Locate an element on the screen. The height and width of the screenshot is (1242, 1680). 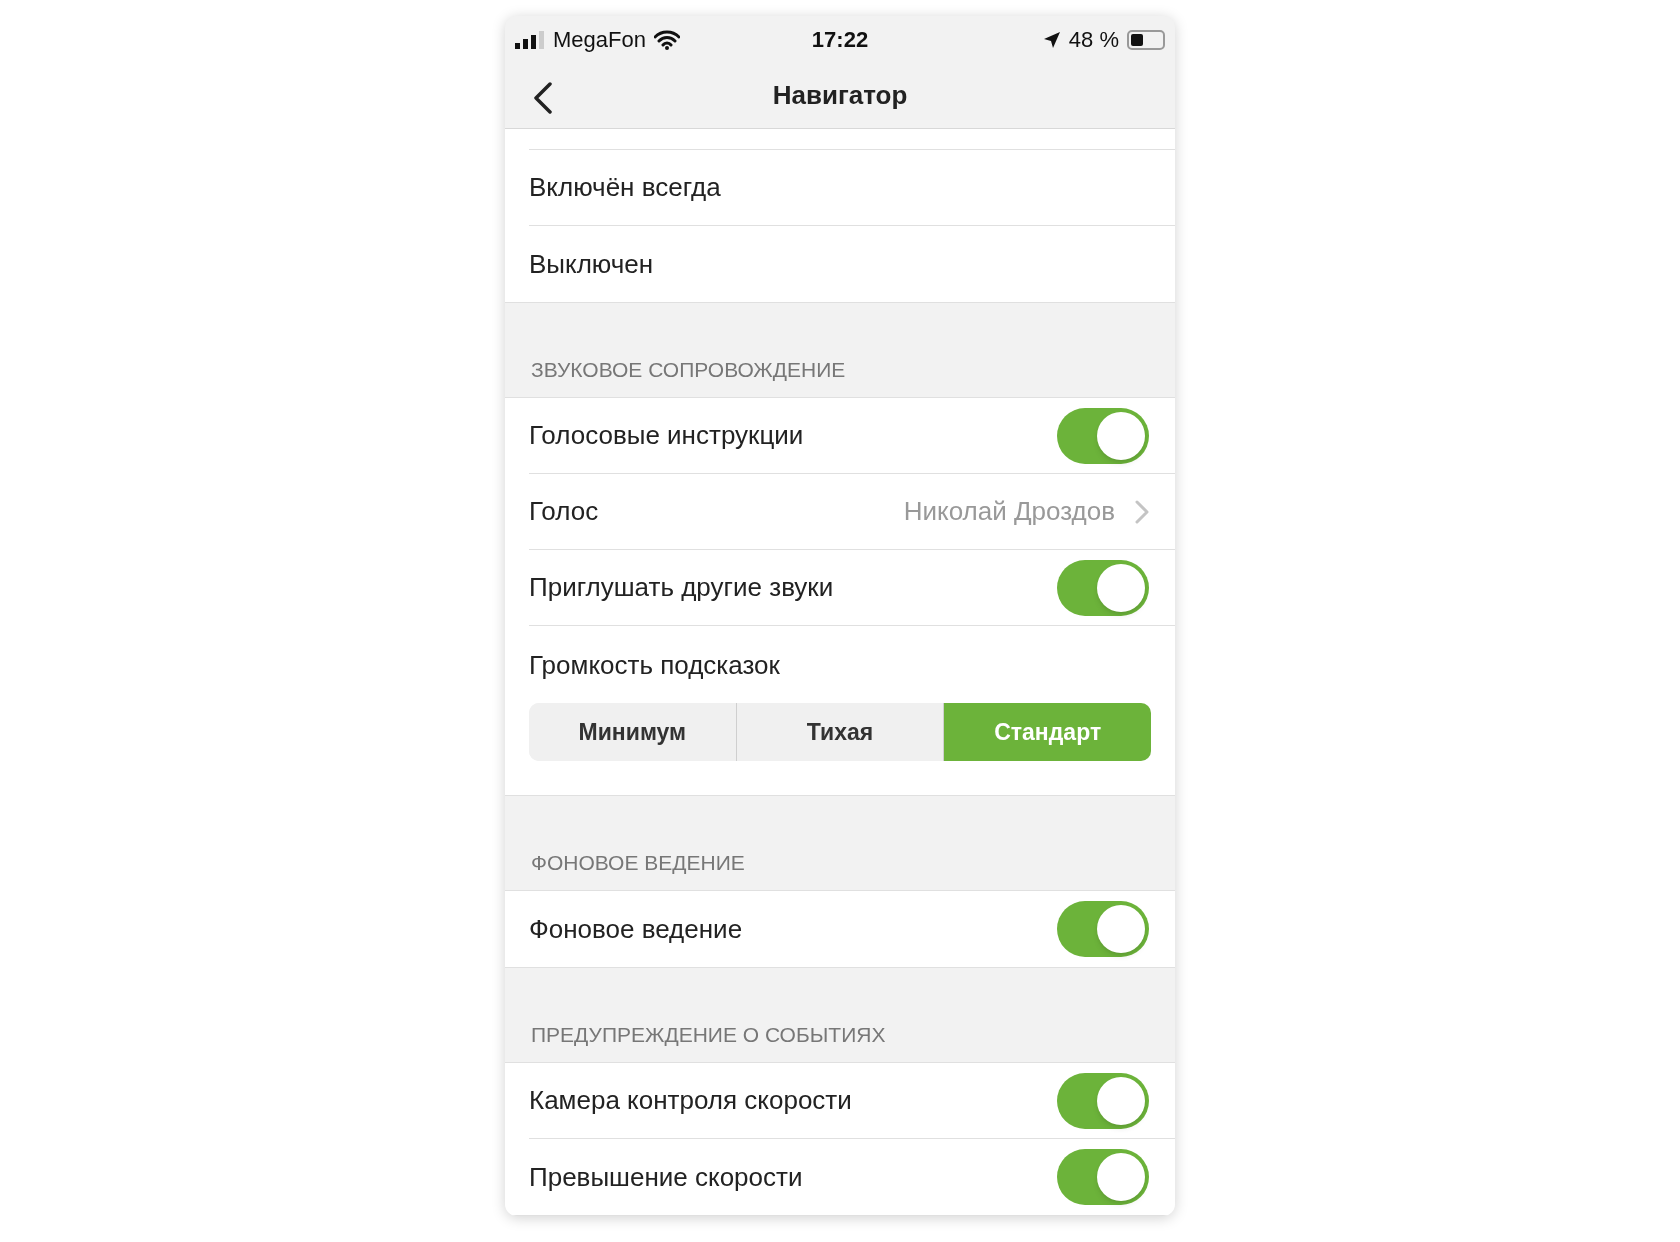
row-label: Громкость подсказок is located at coordinates (655, 665).